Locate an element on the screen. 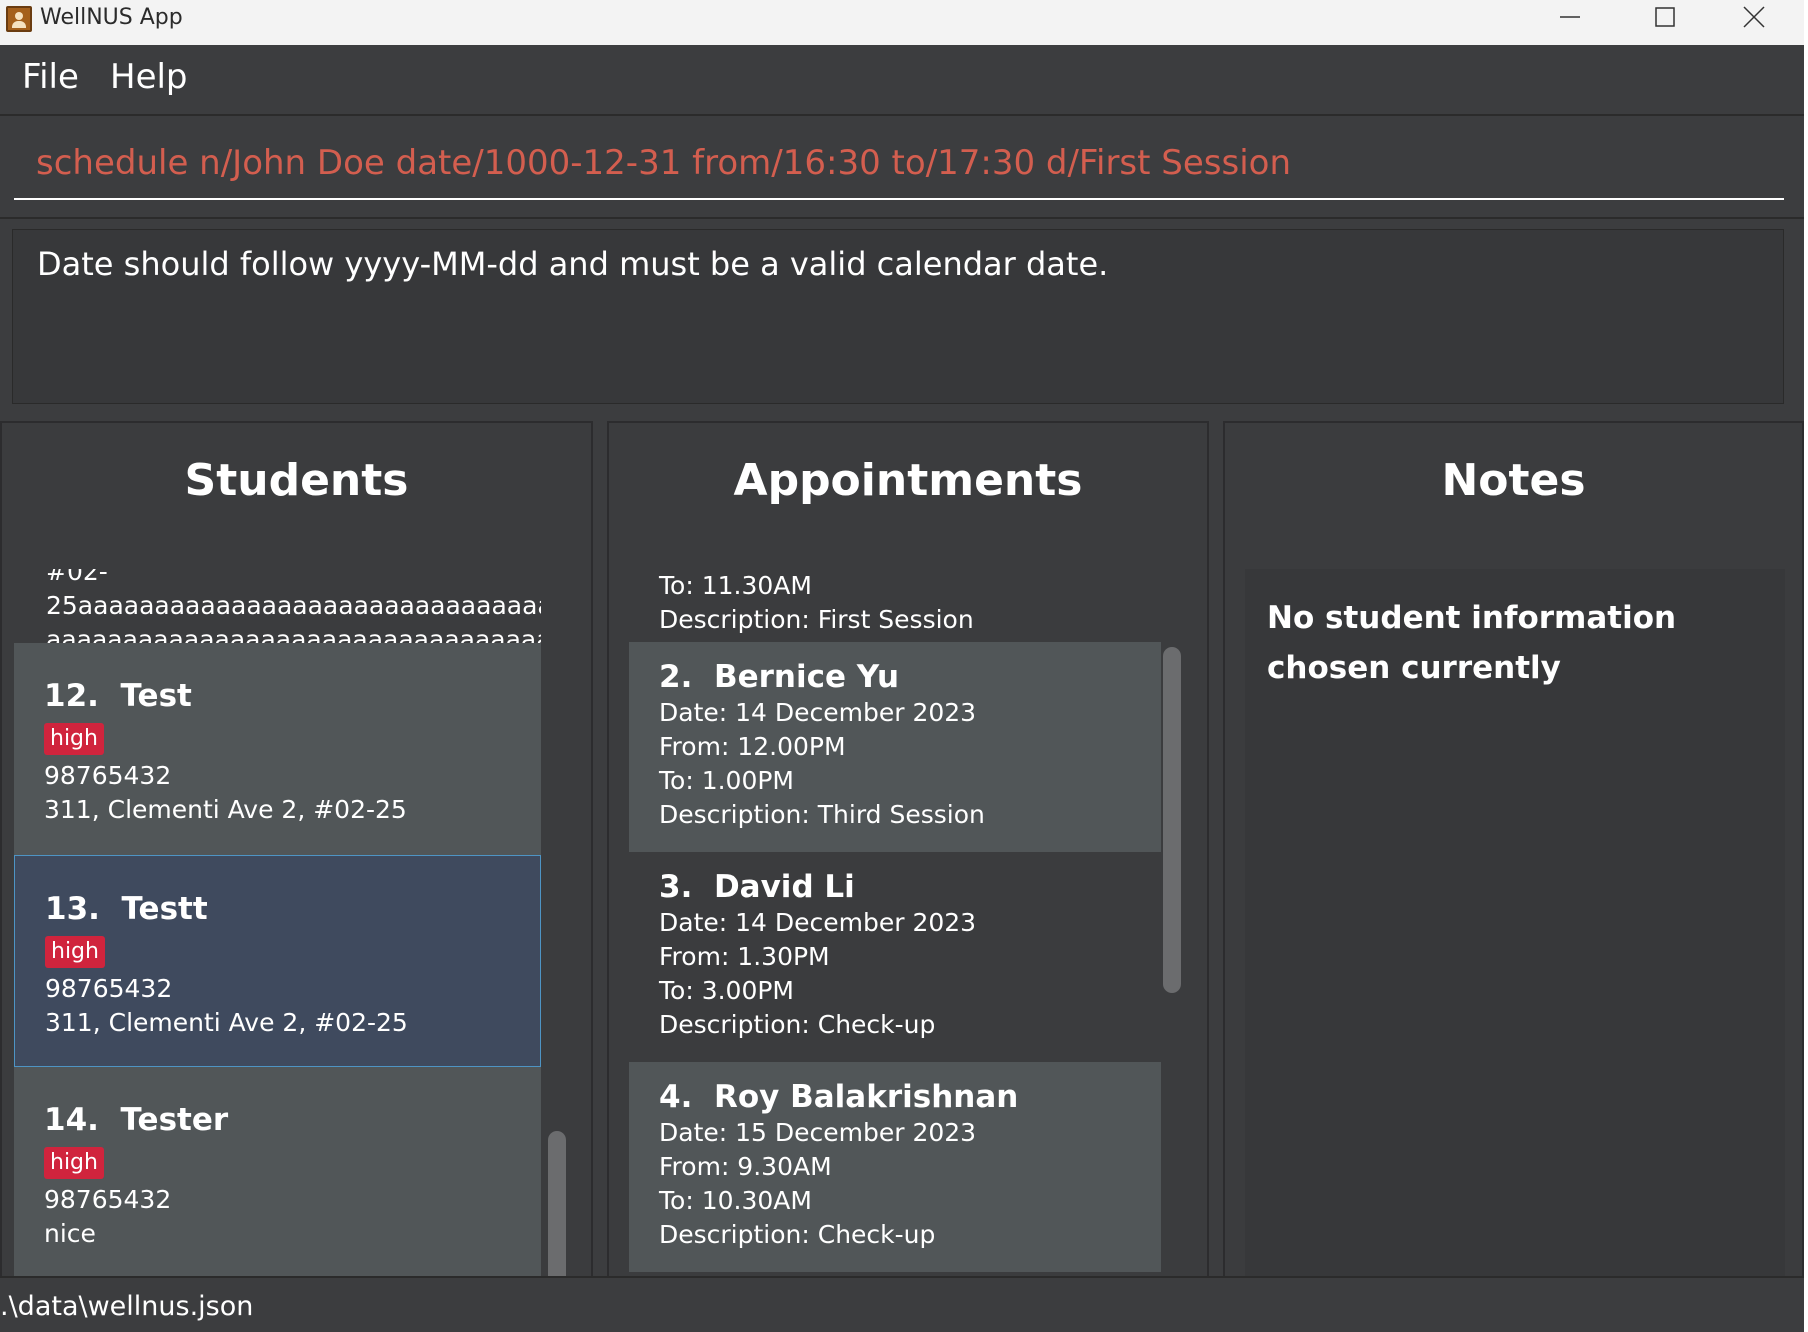 The width and height of the screenshot is (1808, 1332). notes-message: No student information chosen currently is located at coordinates (1472, 643).